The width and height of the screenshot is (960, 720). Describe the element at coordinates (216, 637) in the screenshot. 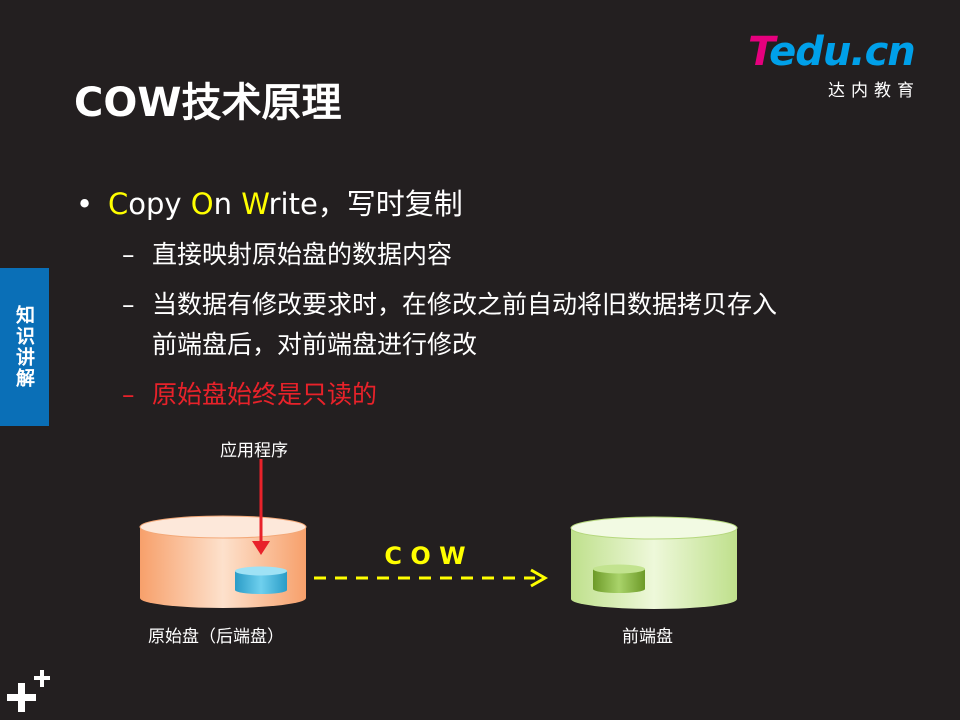

I see `original-disk-label: 原始盘（后端盘）` at that location.